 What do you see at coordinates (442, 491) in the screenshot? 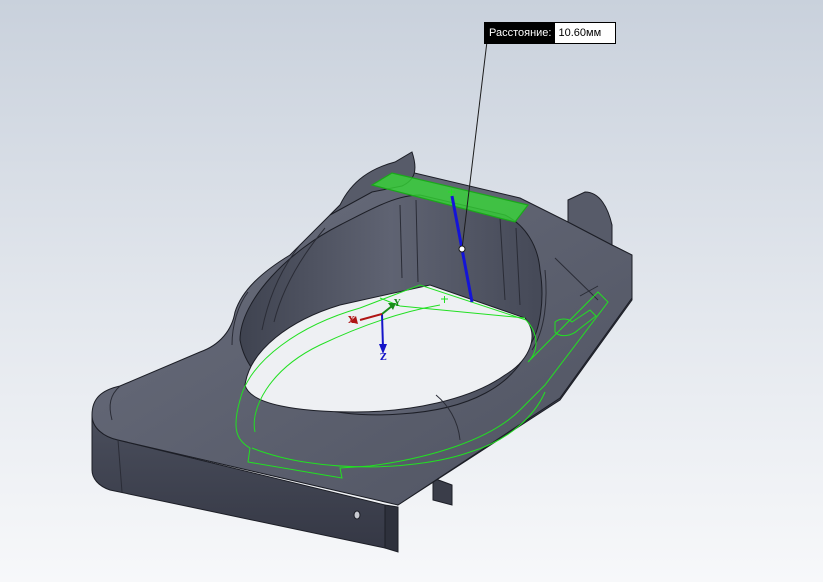
I see `part-tab-right` at bounding box center [442, 491].